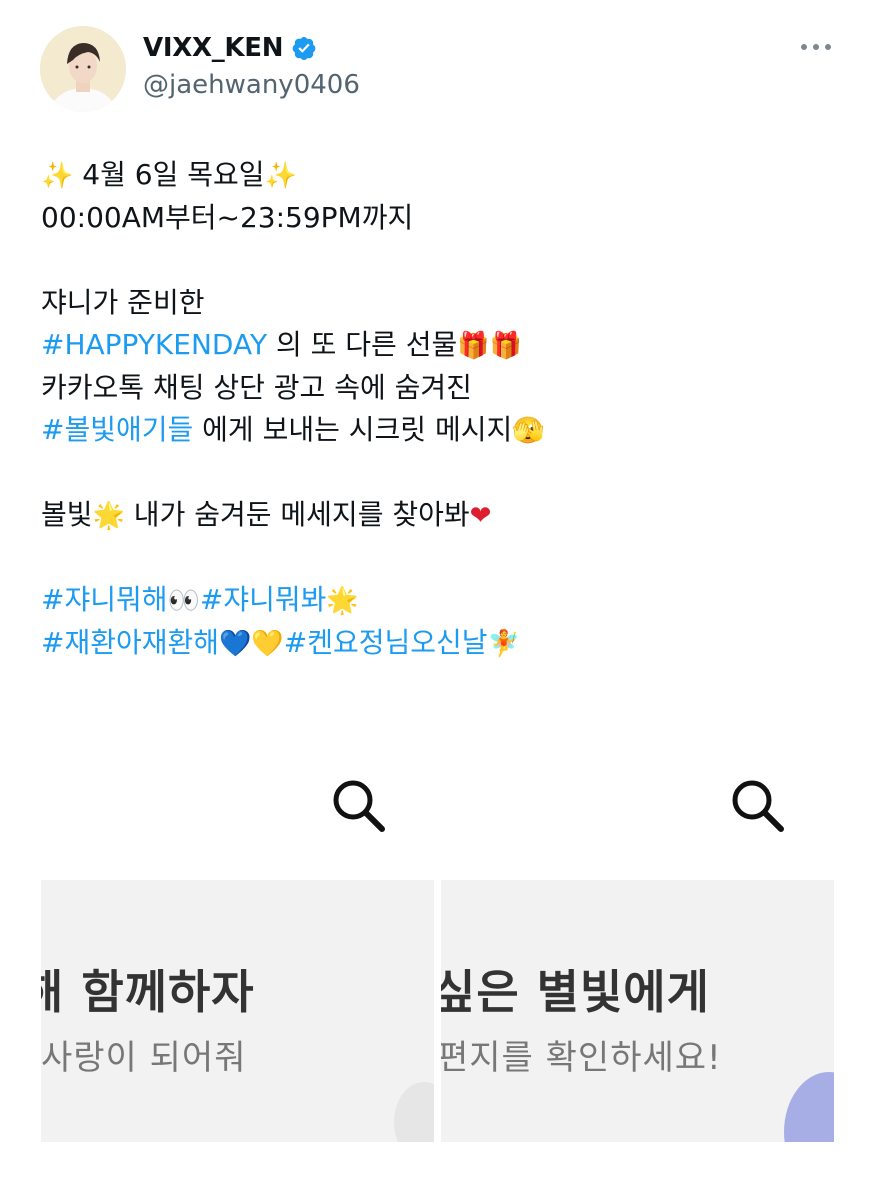  Describe the element at coordinates (144, 1058) in the screenshot. I see `media-subline: 사랑이 되어줘` at that location.